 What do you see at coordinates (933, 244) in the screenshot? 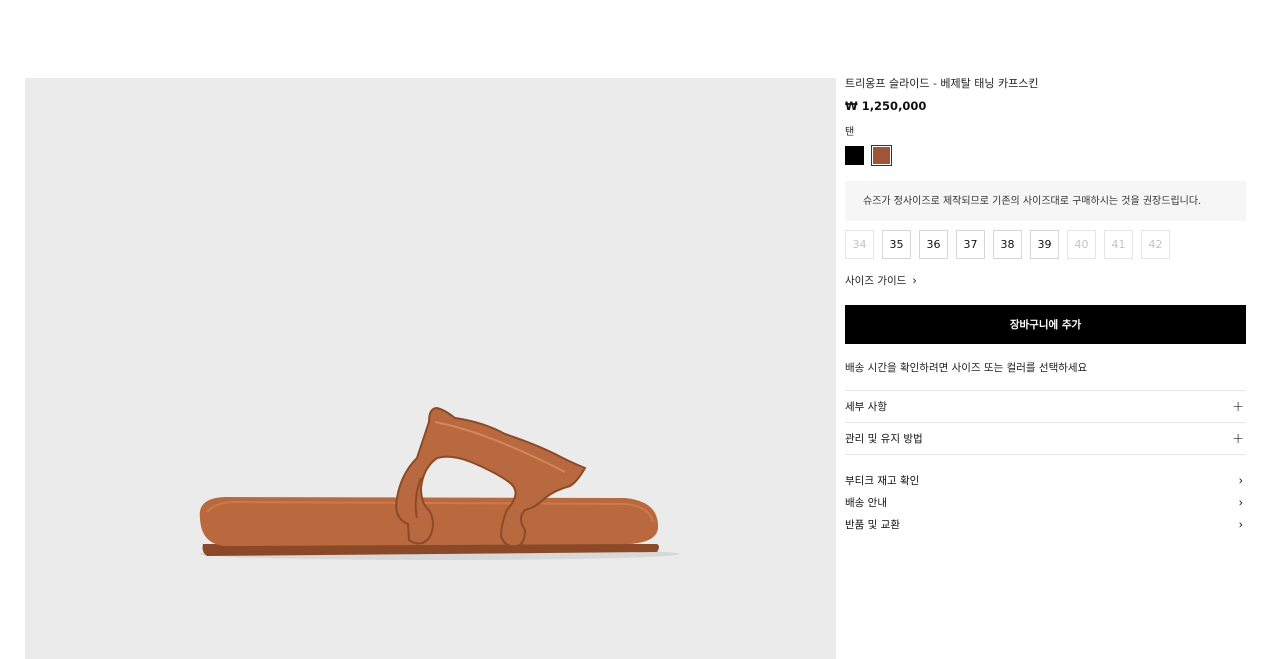
I see `size-option: 36` at bounding box center [933, 244].